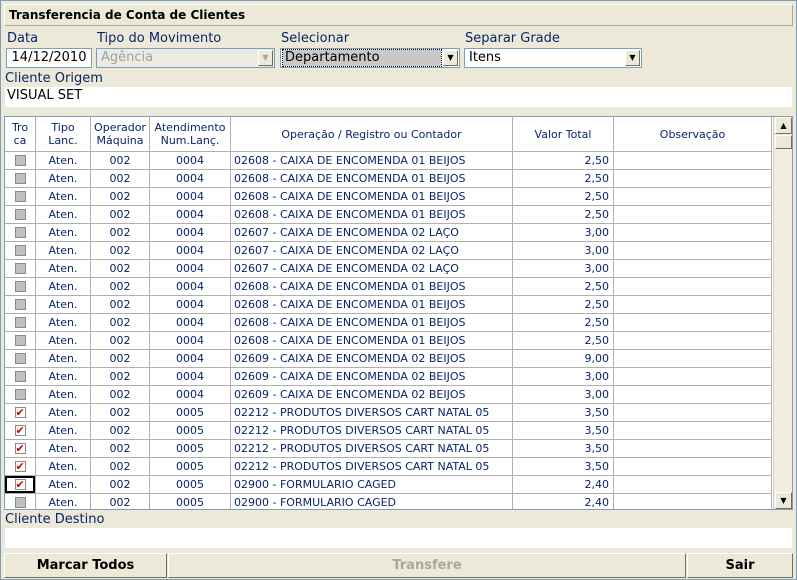  Describe the element at coordinates (190, 134) in the screenshot. I see `header-atendimento: Atendimento Num.Lanç.` at that location.